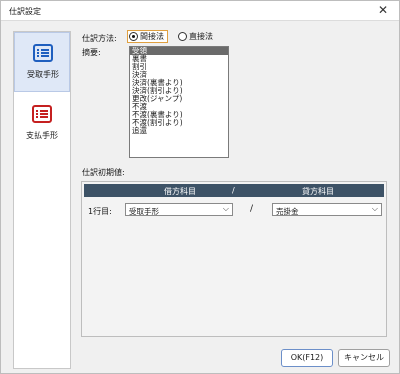 This screenshot has width=400, height=374. I want to click on credit-header: 貸方科目, so click(318, 191).